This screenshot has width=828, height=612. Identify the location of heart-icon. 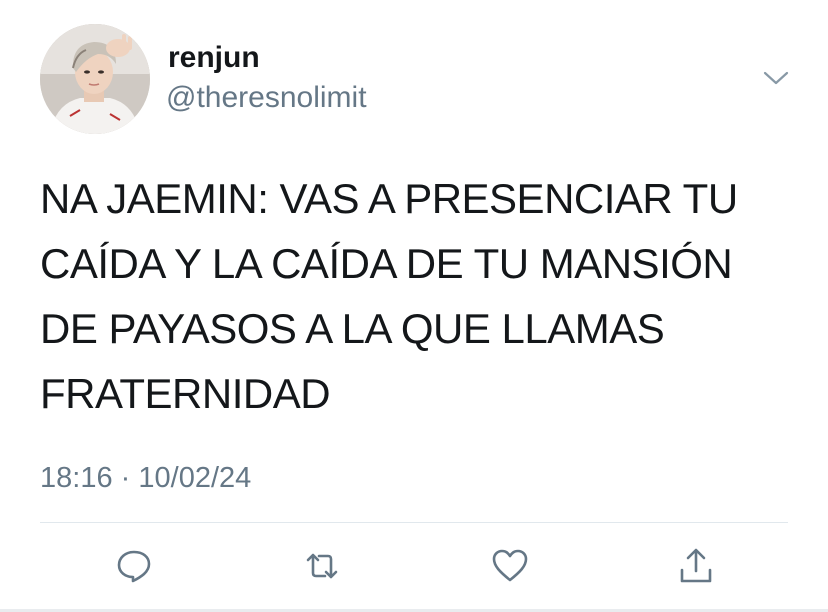
(510, 565).